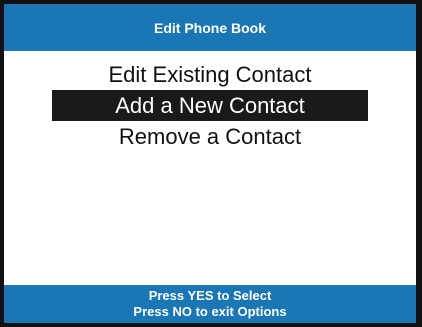 The image size is (422, 327). I want to click on page-title: Edit Phone Book, so click(210, 27).